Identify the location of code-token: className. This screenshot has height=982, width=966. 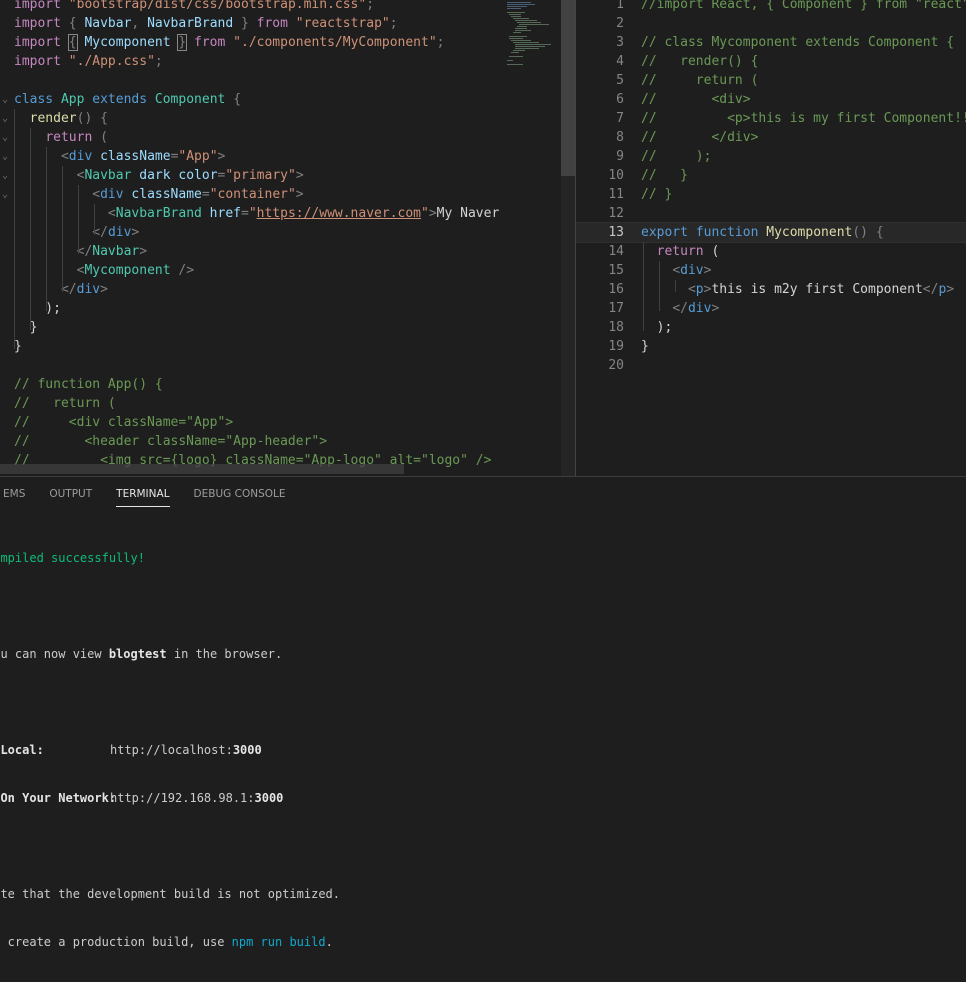
(135, 156).